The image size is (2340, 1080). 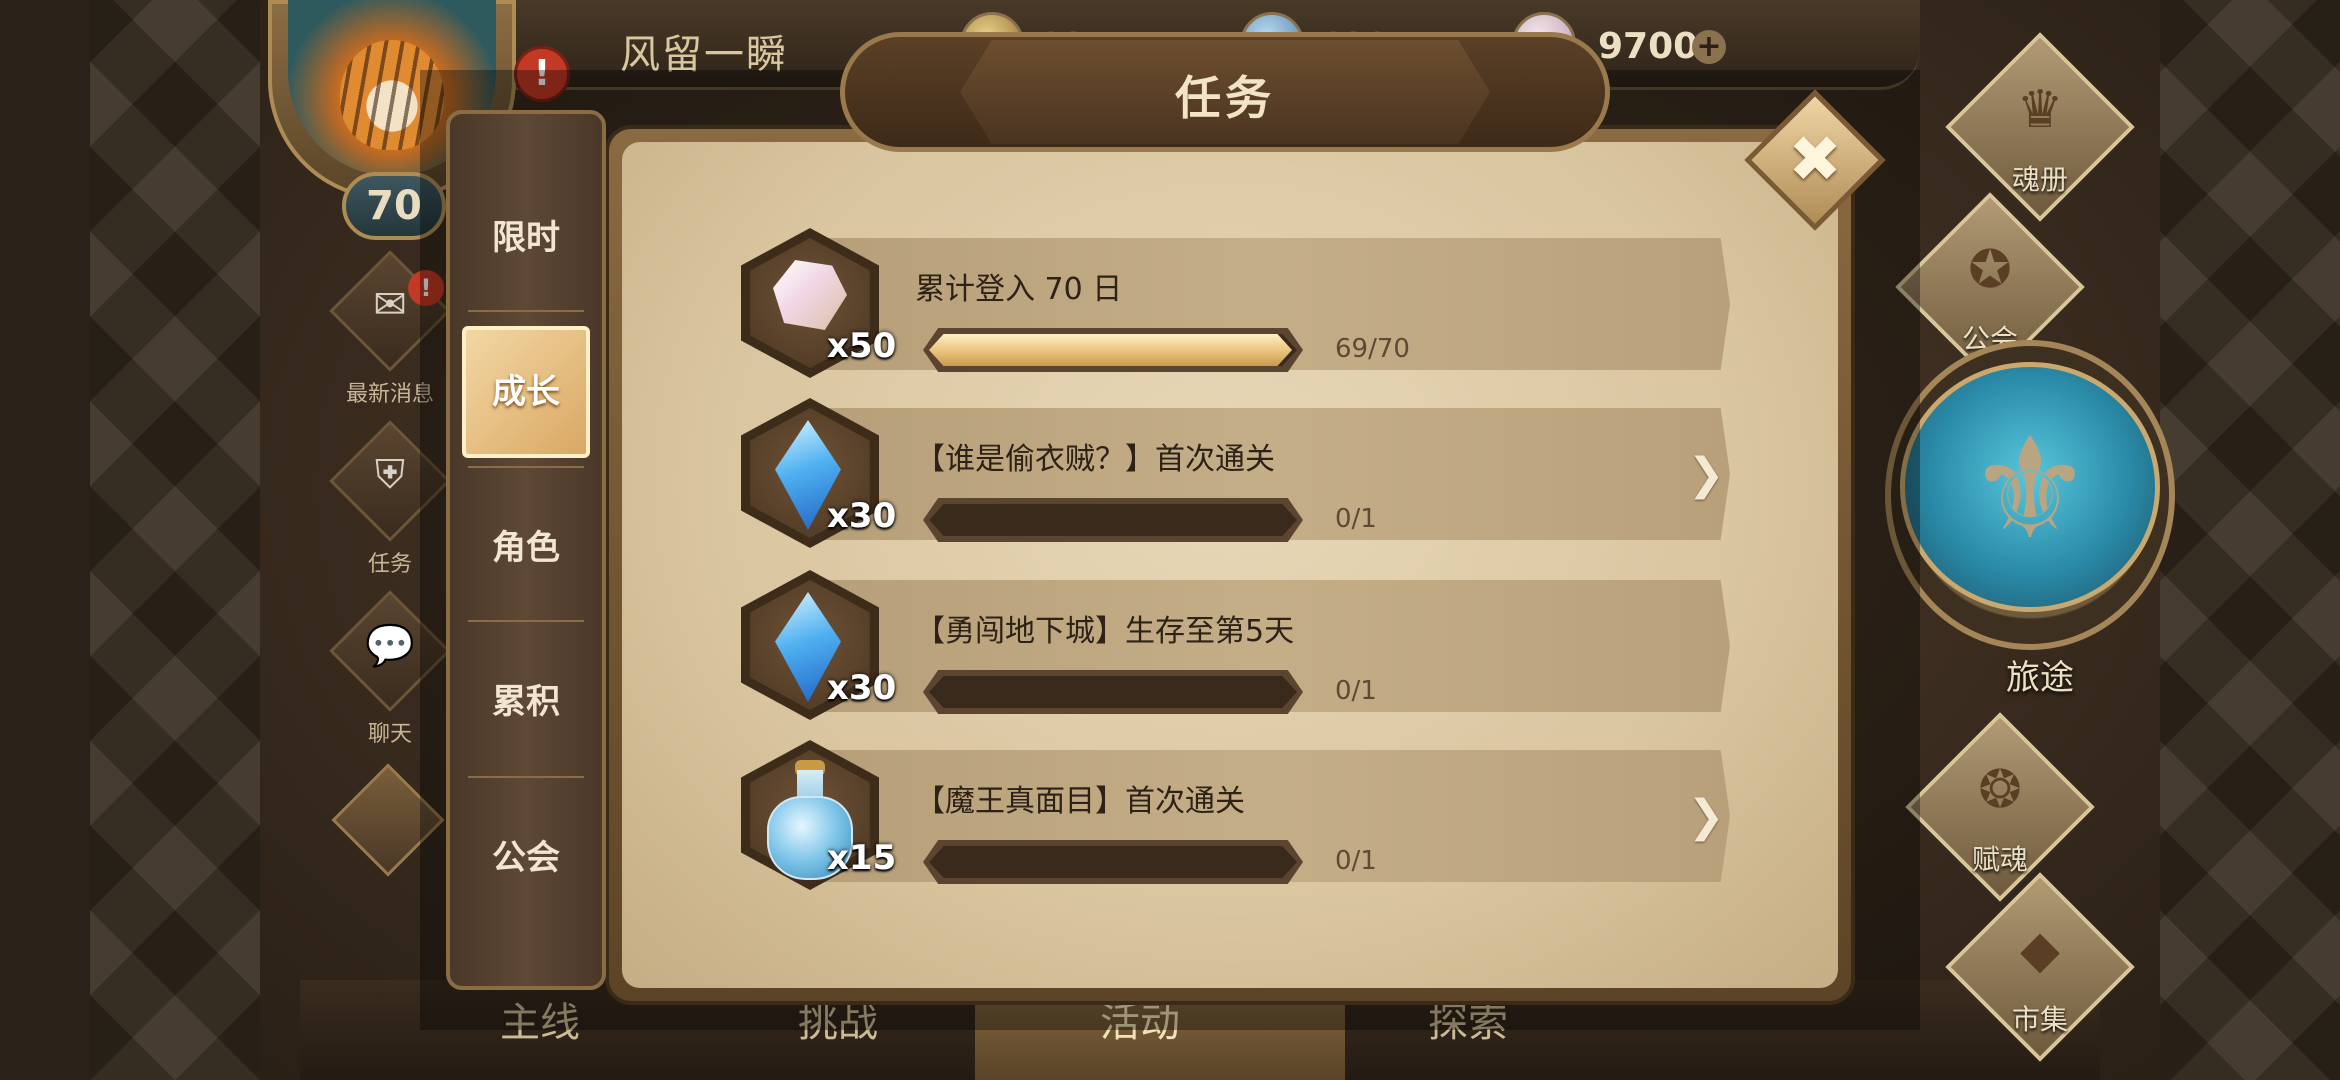 I want to click on tab-growth: 成长, so click(x=526, y=392).